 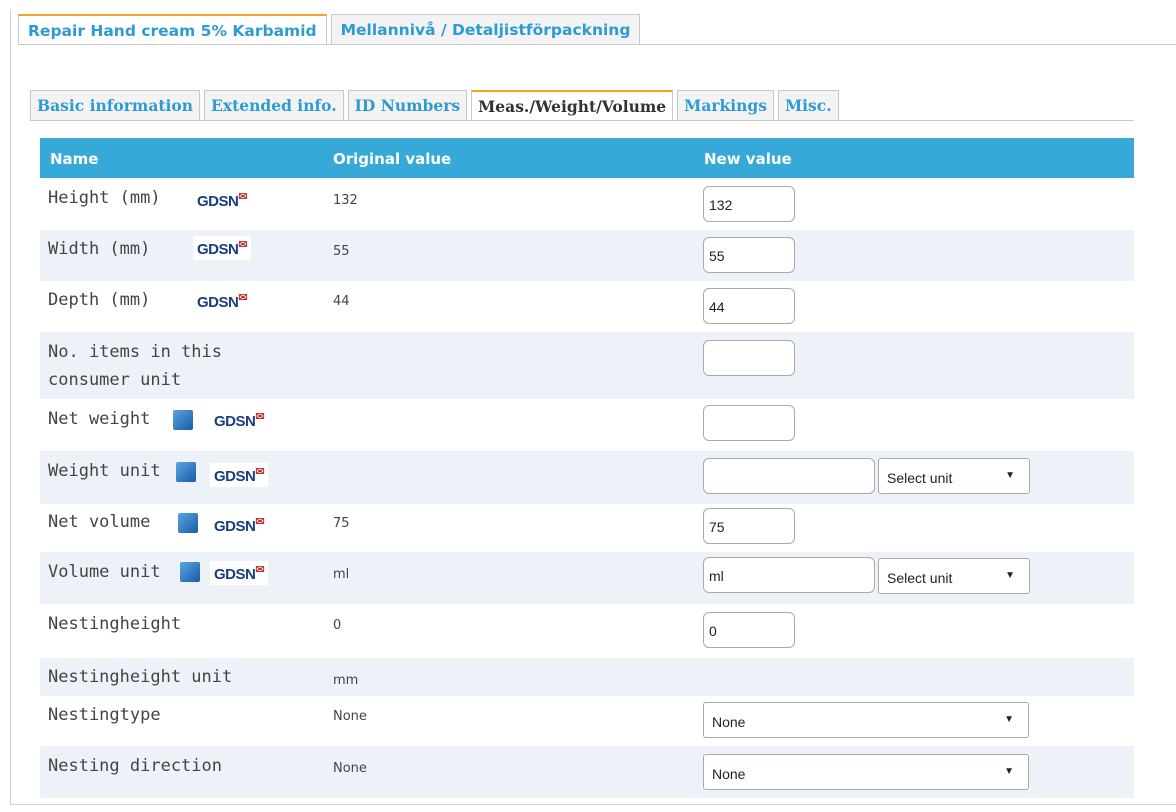 What do you see at coordinates (104, 715) in the screenshot?
I see `row-label: Nestingtype` at bounding box center [104, 715].